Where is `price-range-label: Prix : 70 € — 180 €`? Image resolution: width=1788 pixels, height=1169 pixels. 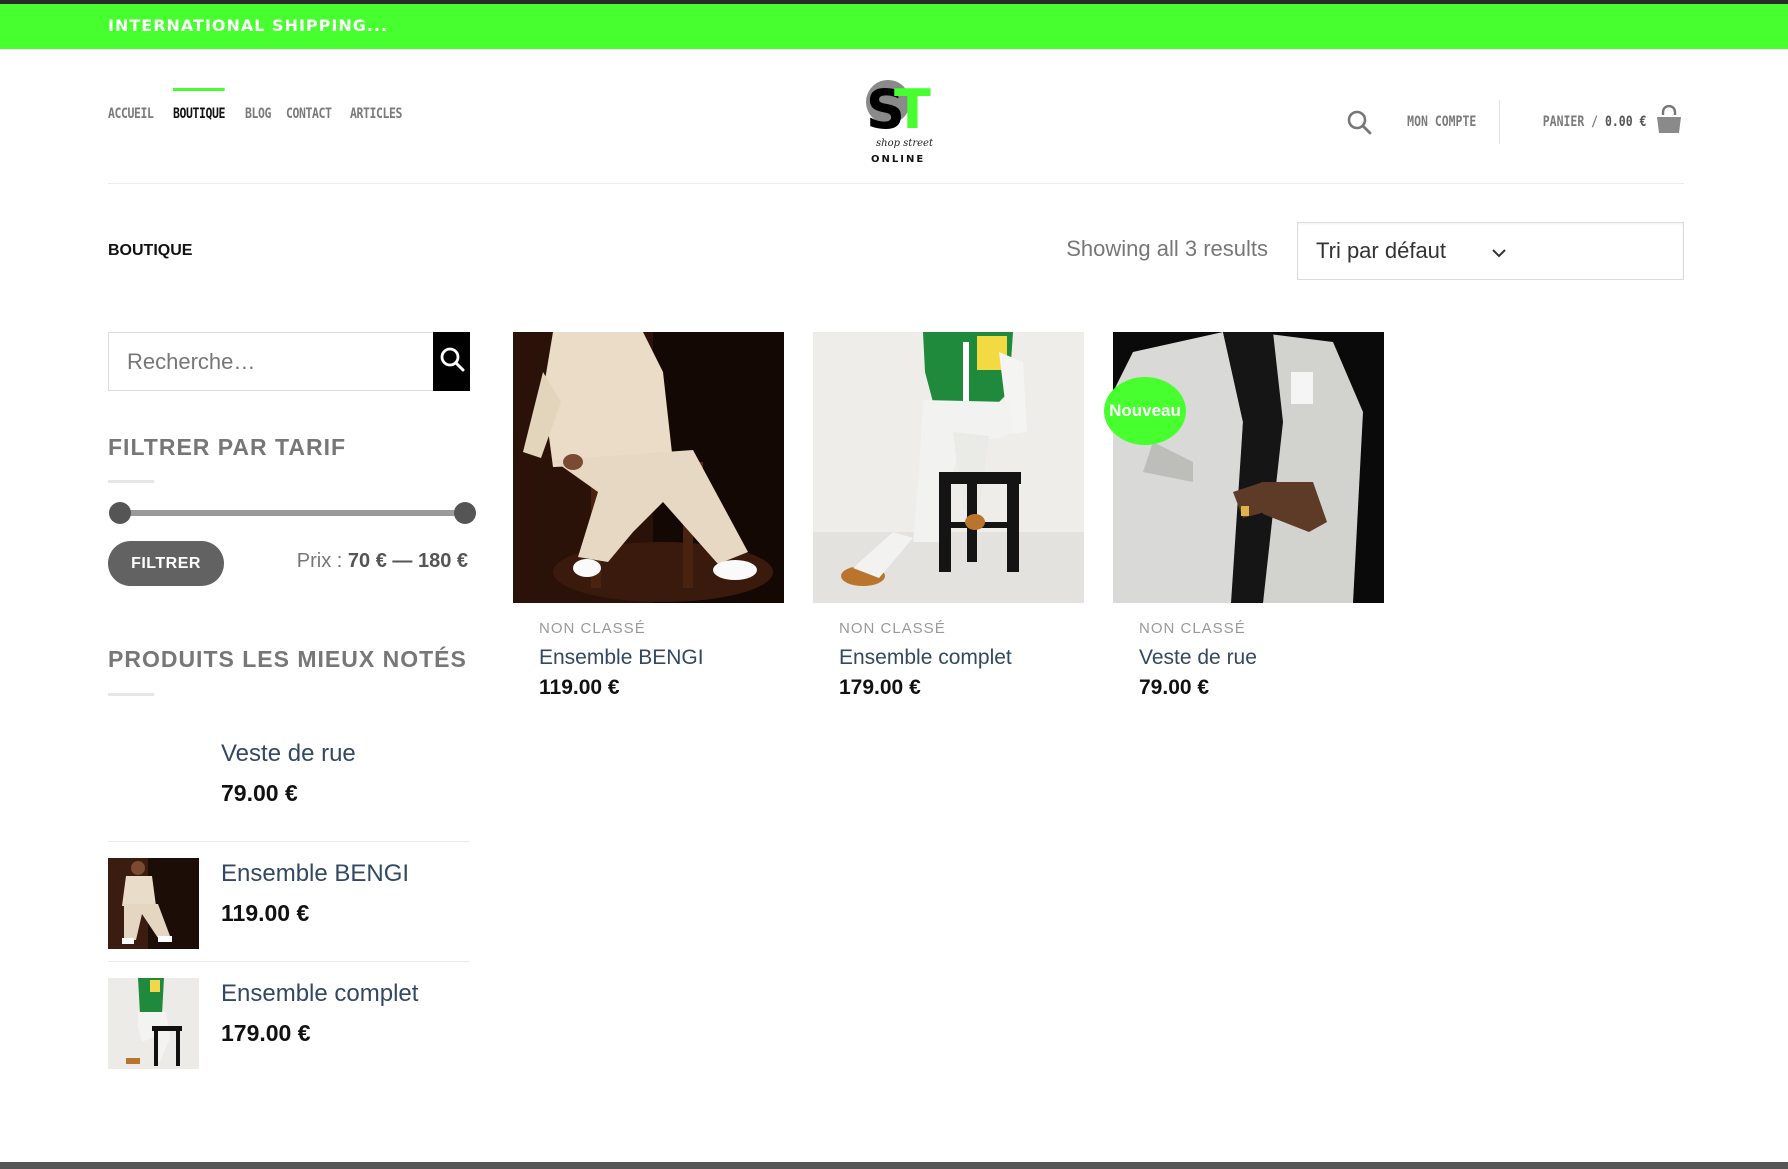
price-range-label: Prix : 70 € — 180 € is located at coordinates (382, 561).